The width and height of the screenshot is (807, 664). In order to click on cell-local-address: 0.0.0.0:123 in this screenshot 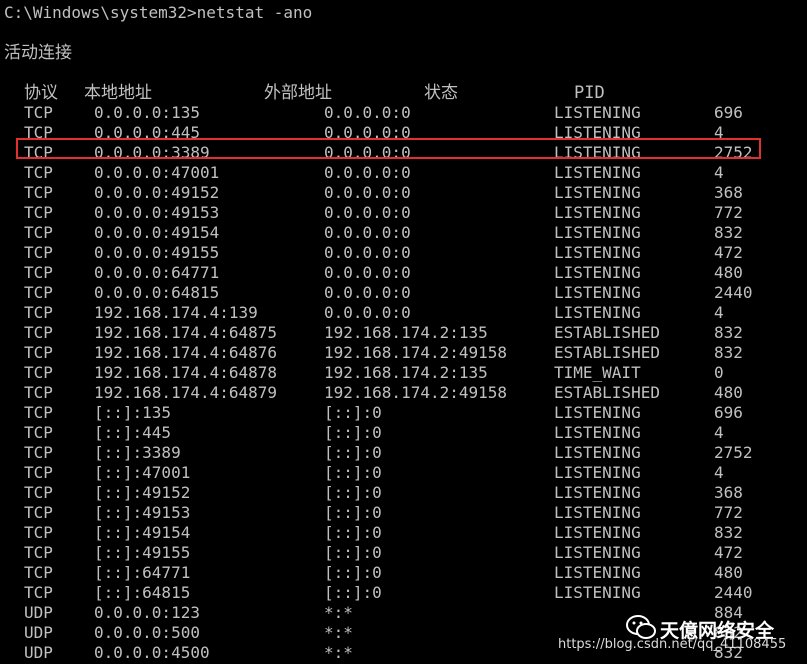, I will do `click(147, 612)`.